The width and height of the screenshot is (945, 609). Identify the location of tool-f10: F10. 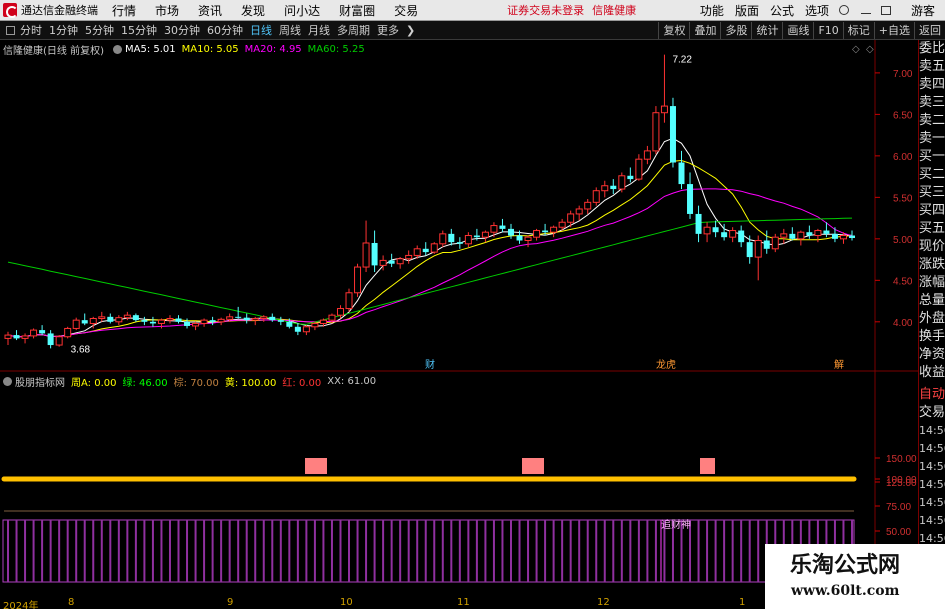
(827, 30).